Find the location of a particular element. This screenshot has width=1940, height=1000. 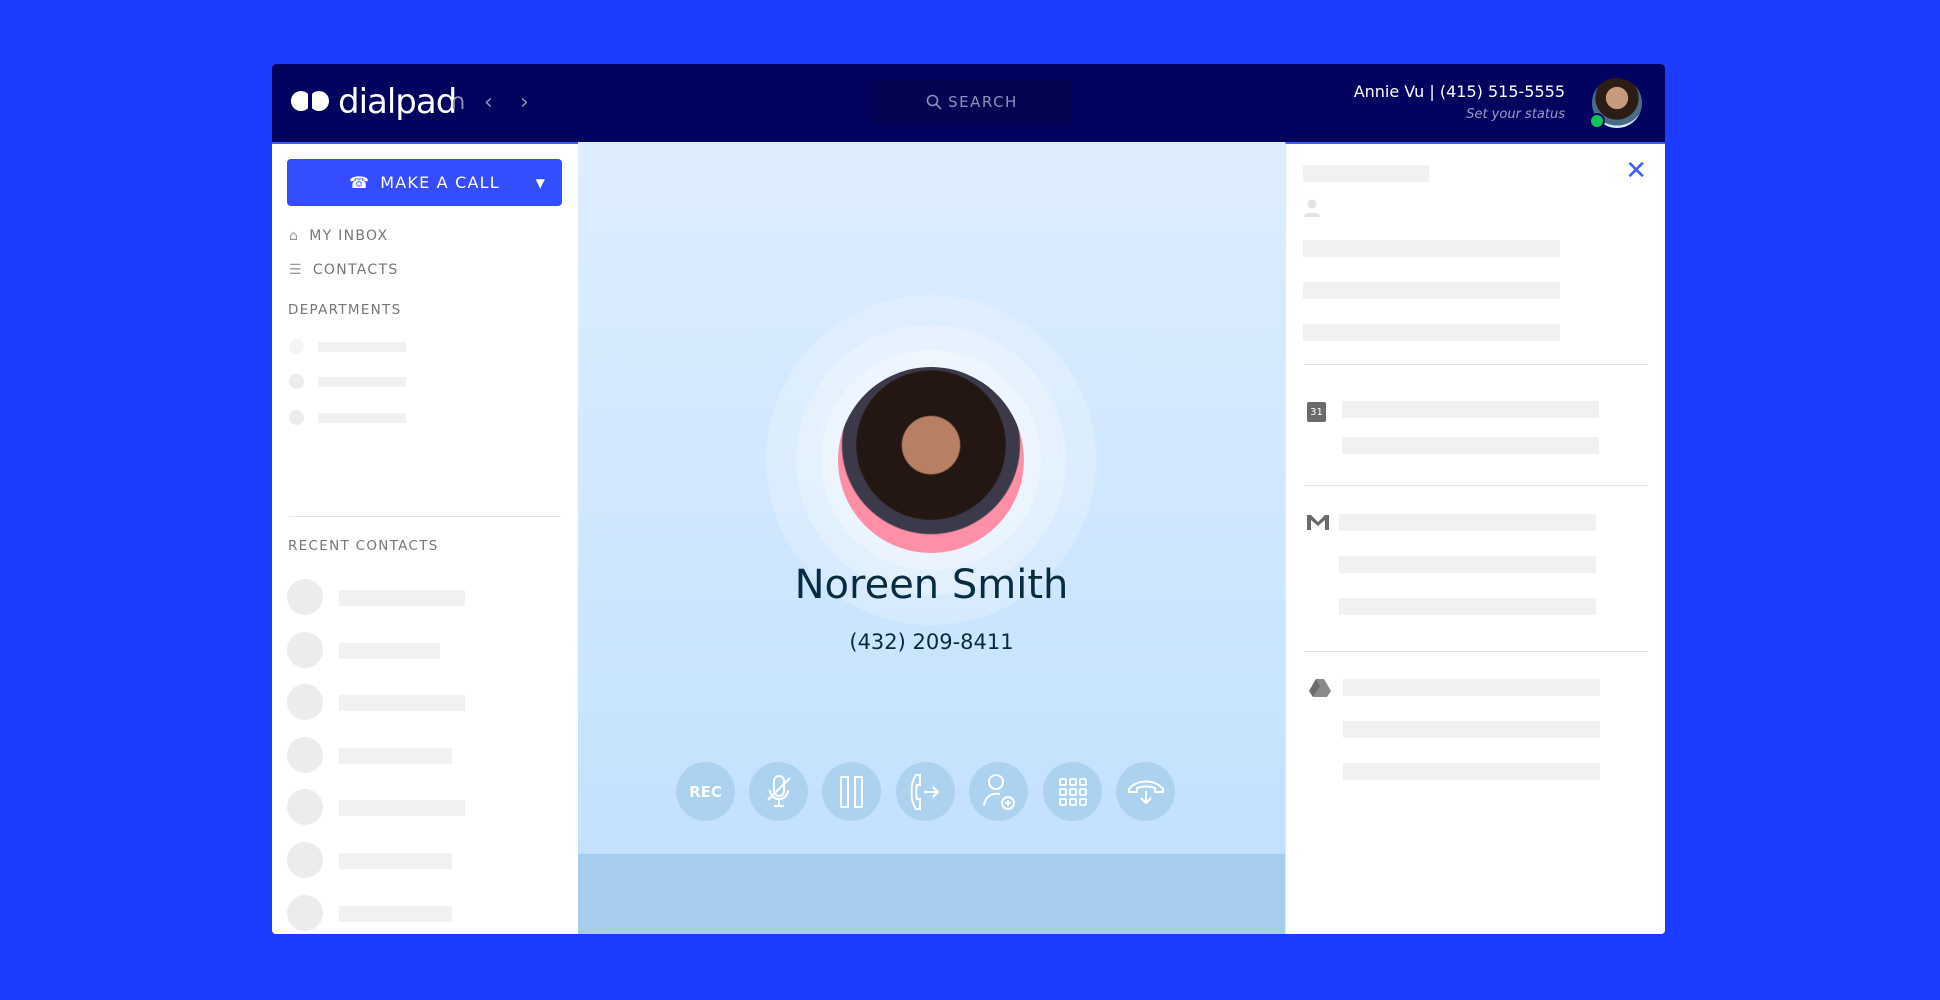

user-icon is located at coordinates (1312, 208).